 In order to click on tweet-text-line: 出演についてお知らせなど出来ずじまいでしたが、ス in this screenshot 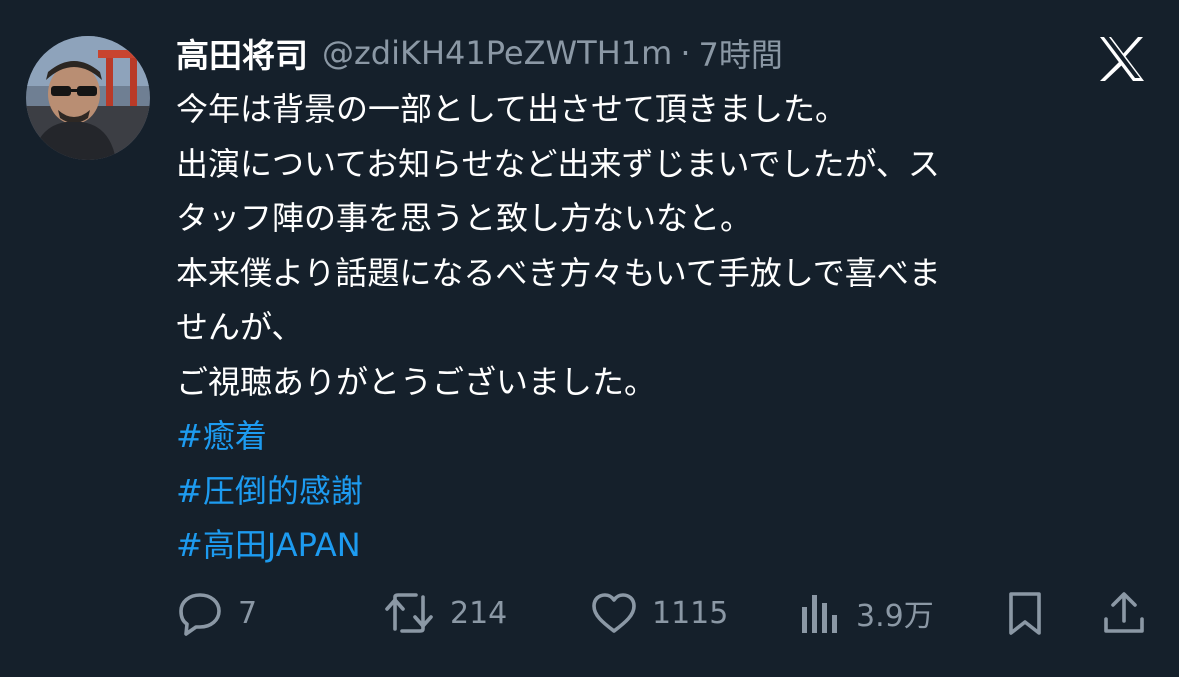, I will do `click(558, 163)`.